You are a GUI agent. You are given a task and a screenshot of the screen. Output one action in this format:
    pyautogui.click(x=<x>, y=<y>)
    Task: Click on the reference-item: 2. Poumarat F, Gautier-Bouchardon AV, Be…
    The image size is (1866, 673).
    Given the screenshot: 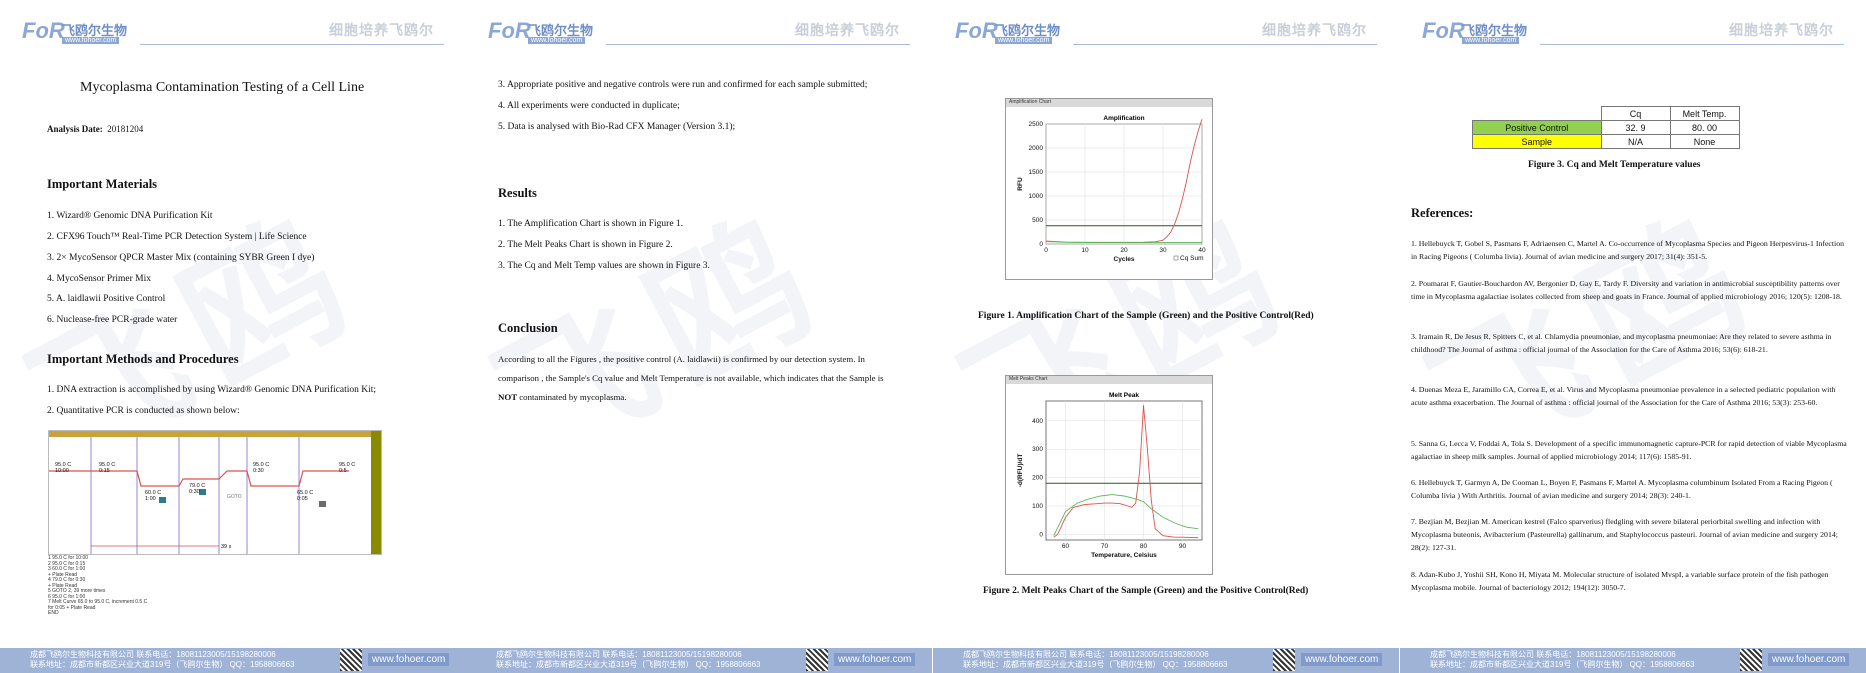 What is the action you would take?
    pyautogui.click(x=1626, y=290)
    